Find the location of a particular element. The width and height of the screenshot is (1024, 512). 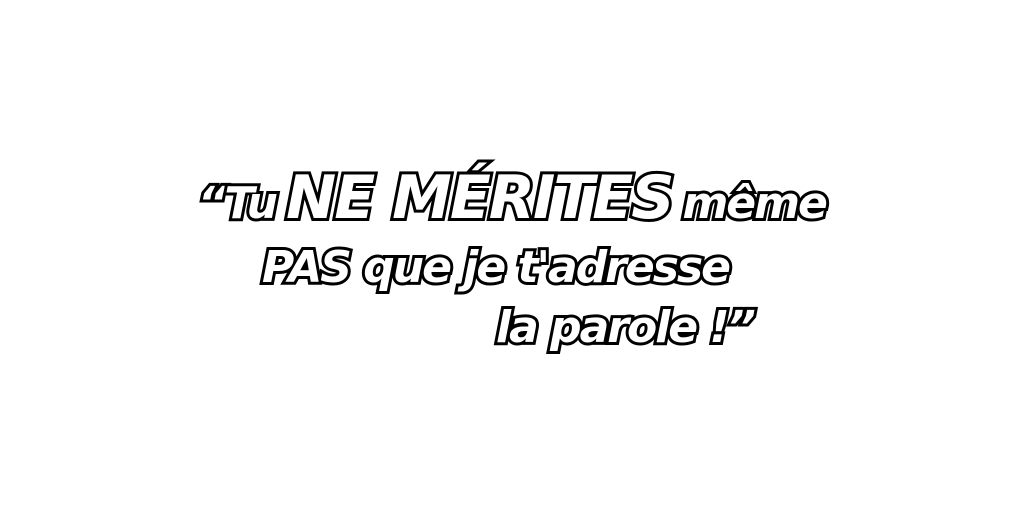

quote-line-2-text: PAS que je t'adresse is located at coordinates (496, 267).